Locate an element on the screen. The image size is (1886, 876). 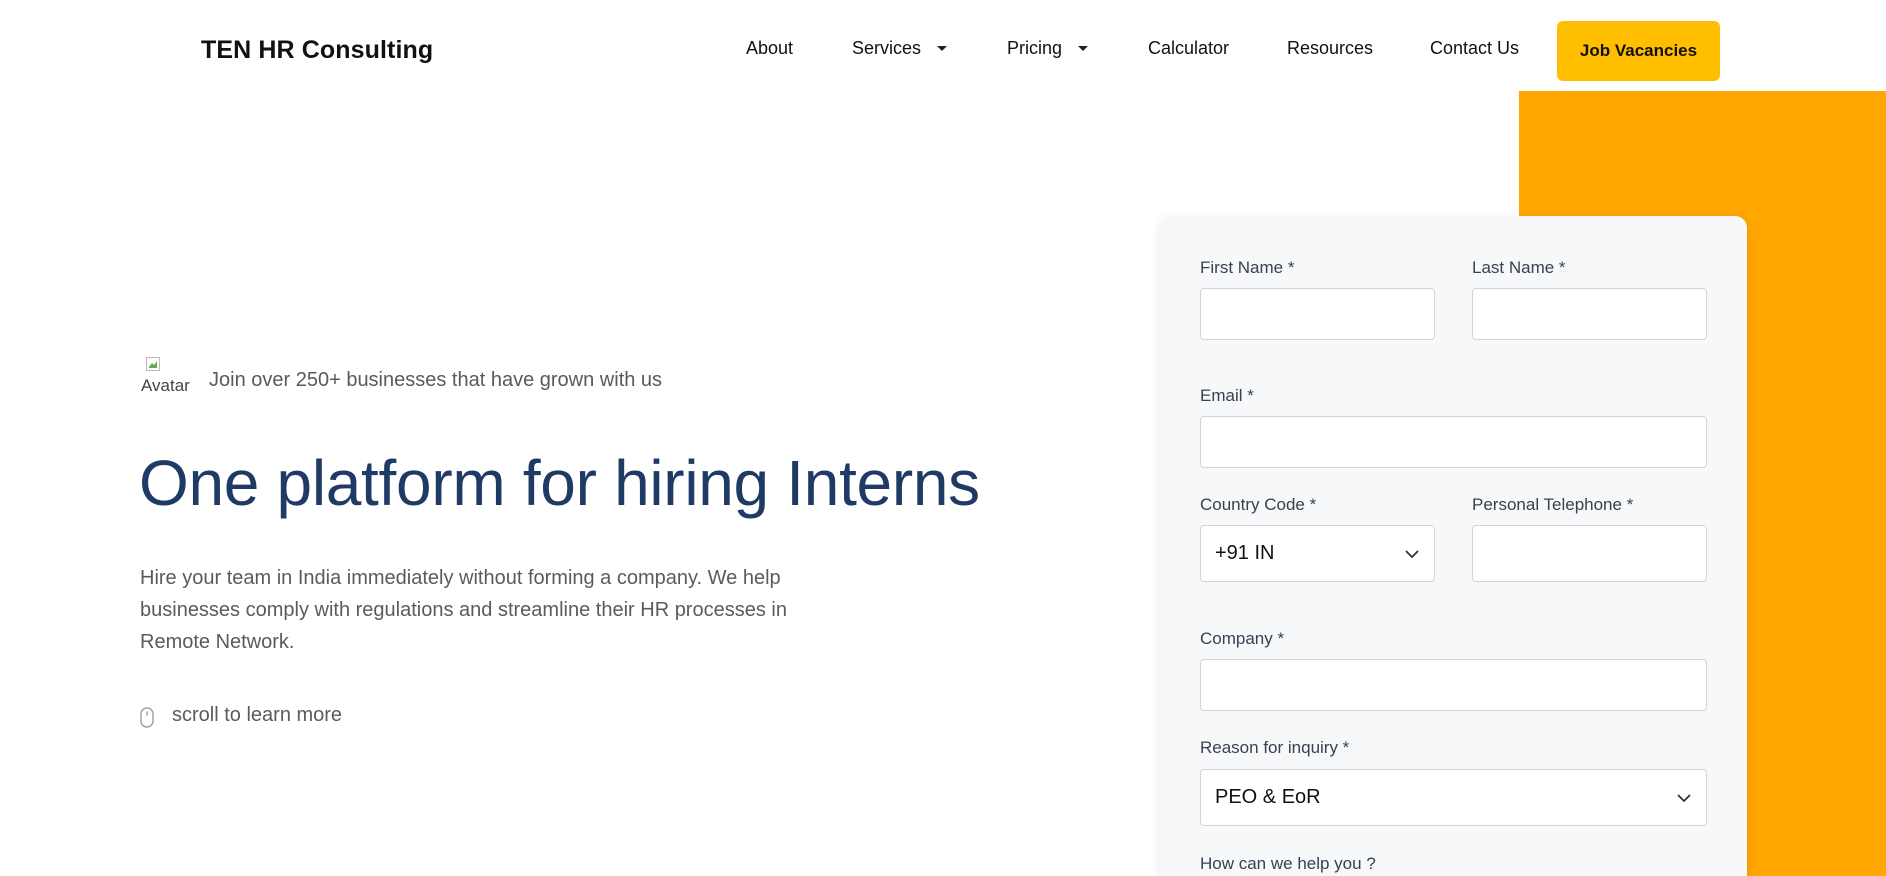
country-code-label: Country Code * is located at coordinates (1258, 504).